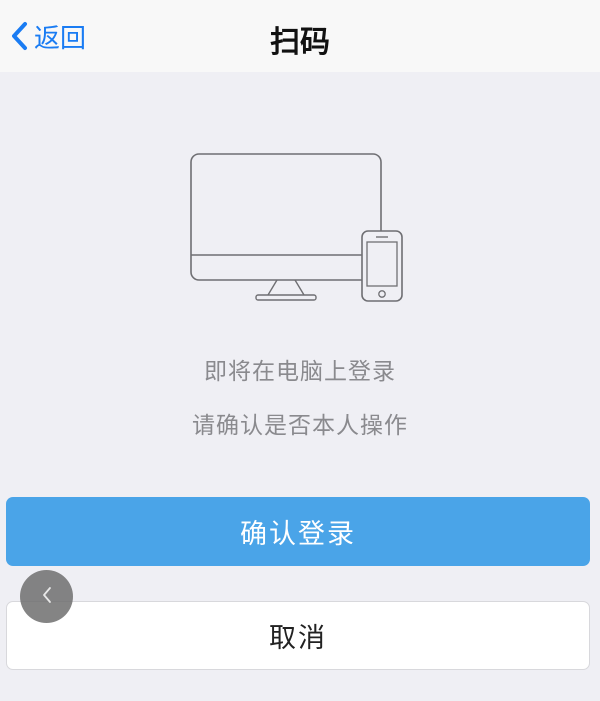  Describe the element at coordinates (300, 372) in the screenshot. I see `login-notice-text: 即将在电脑上登录` at that location.